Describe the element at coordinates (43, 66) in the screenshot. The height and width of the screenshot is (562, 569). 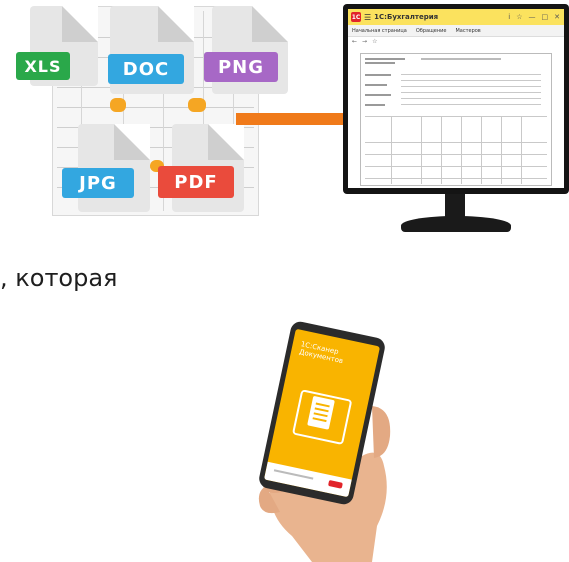
I see `xls-badge: XLS` at that location.